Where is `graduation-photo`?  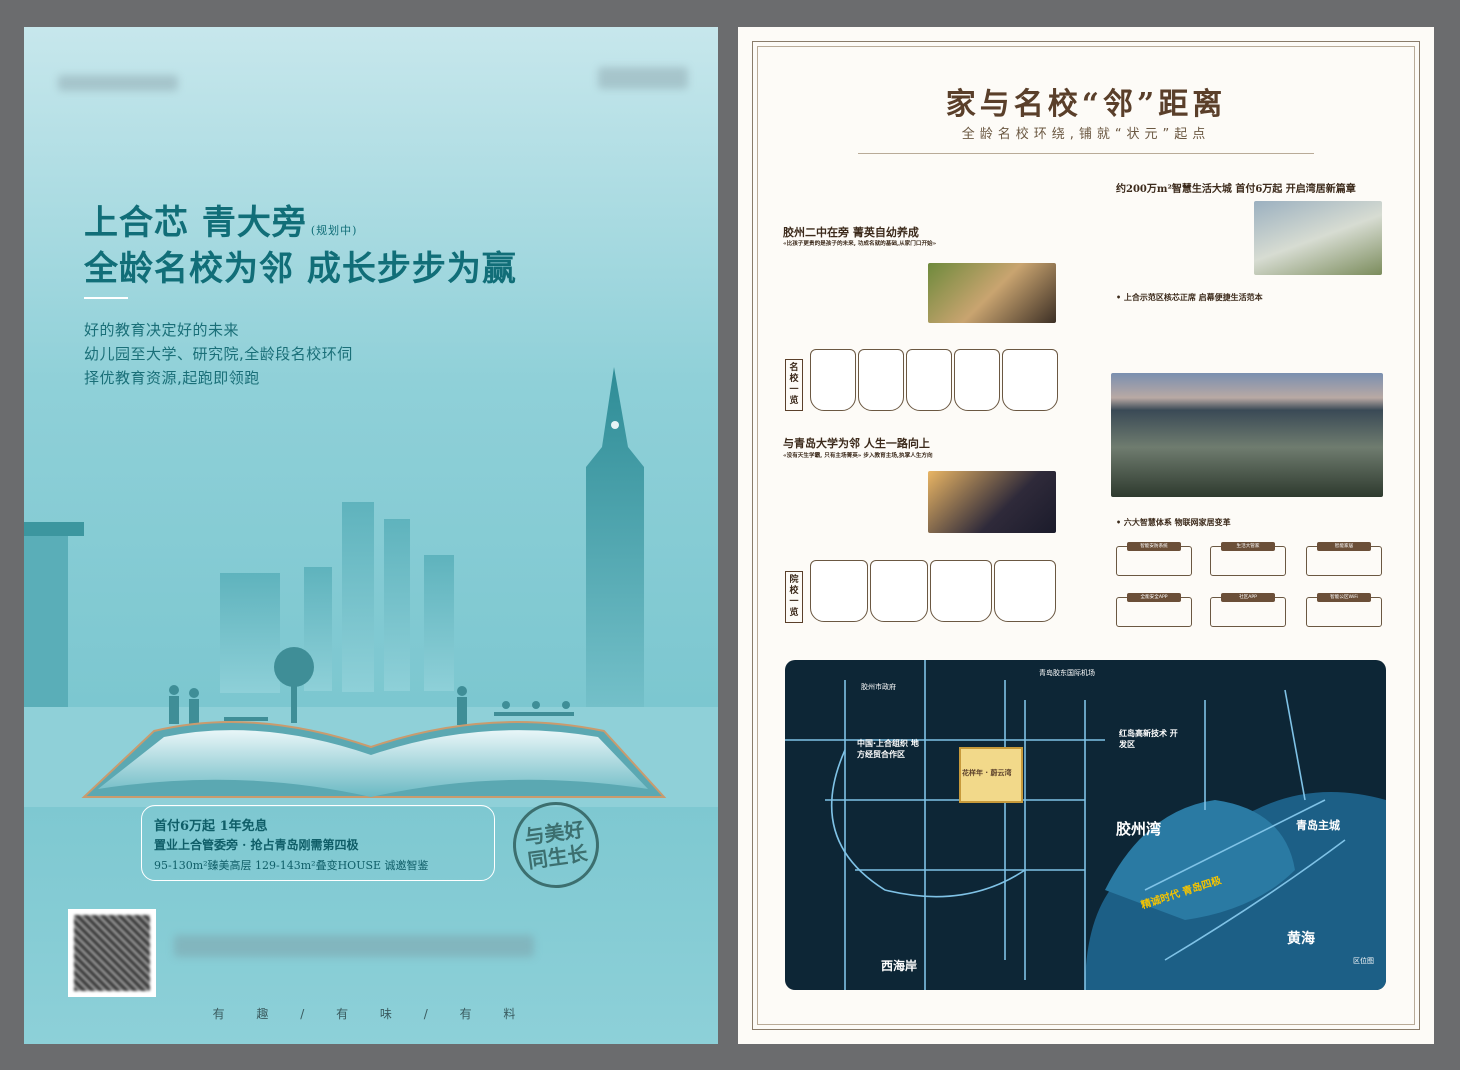 graduation-photo is located at coordinates (992, 502).